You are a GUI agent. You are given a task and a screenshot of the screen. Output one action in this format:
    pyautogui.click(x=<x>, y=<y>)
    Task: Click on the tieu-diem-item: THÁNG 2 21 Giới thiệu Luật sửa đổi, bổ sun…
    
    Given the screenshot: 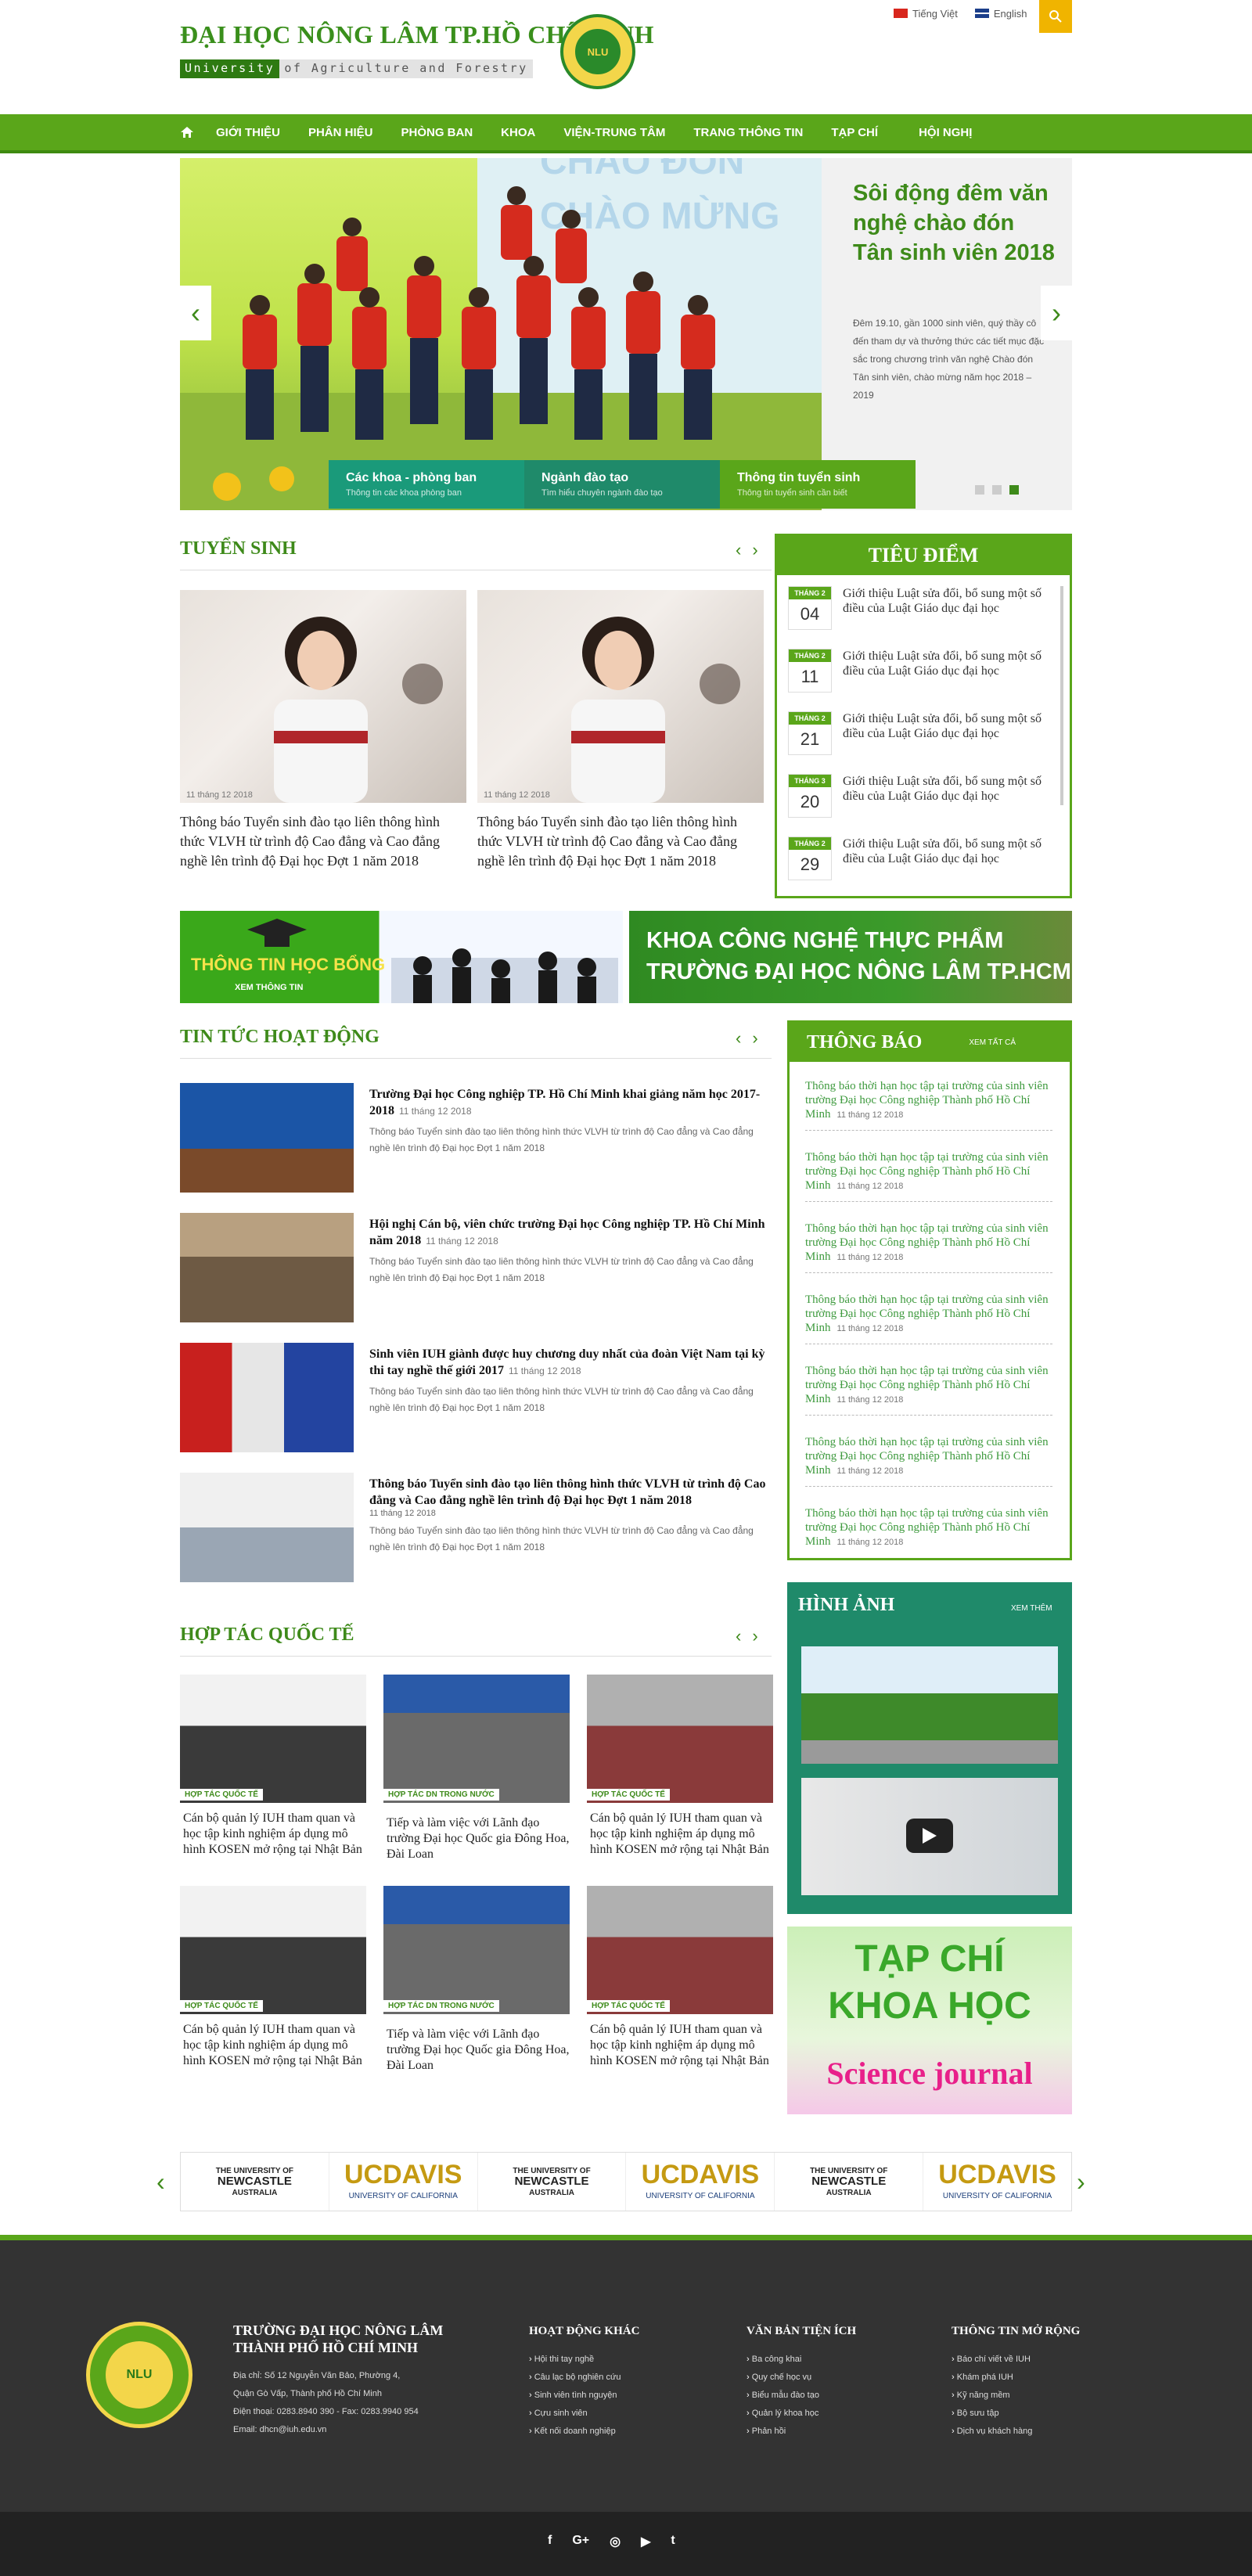 What is the action you would take?
    pyautogui.click(x=917, y=739)
    